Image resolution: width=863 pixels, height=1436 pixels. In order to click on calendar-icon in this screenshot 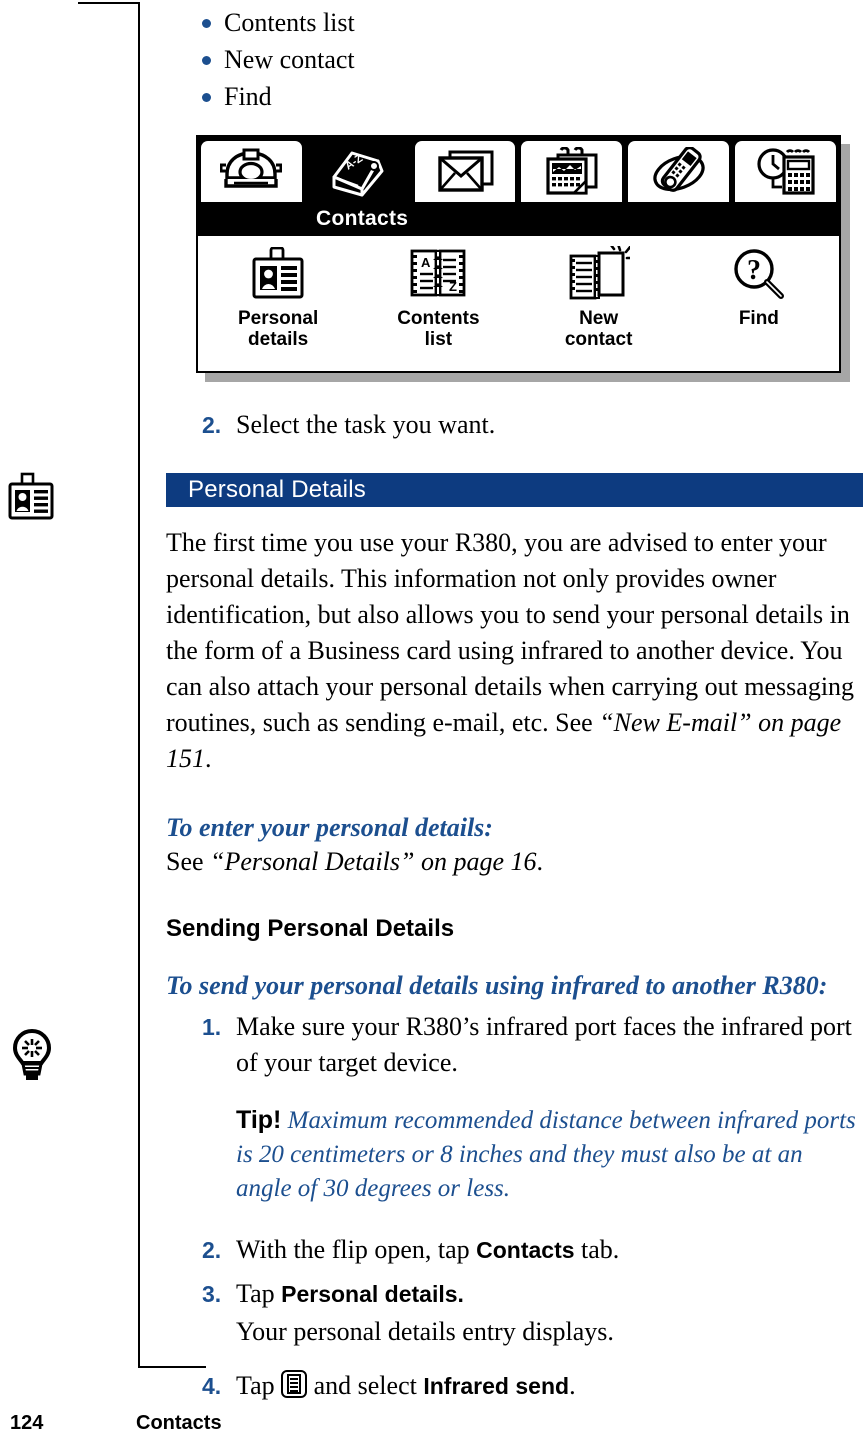, I will do `click(572, 171)`.